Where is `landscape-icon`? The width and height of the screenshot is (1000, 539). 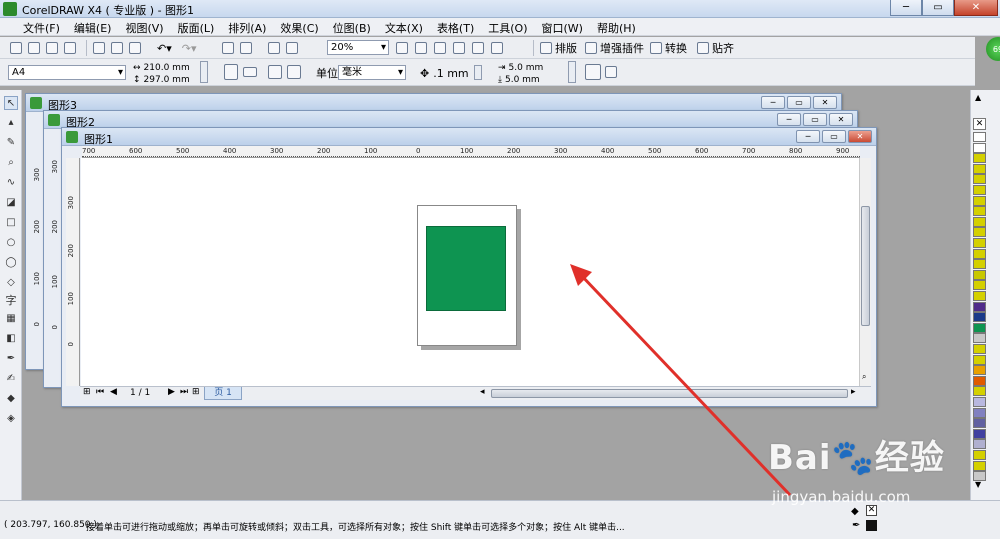
landscape-icon is located at coordinates (250, 72).